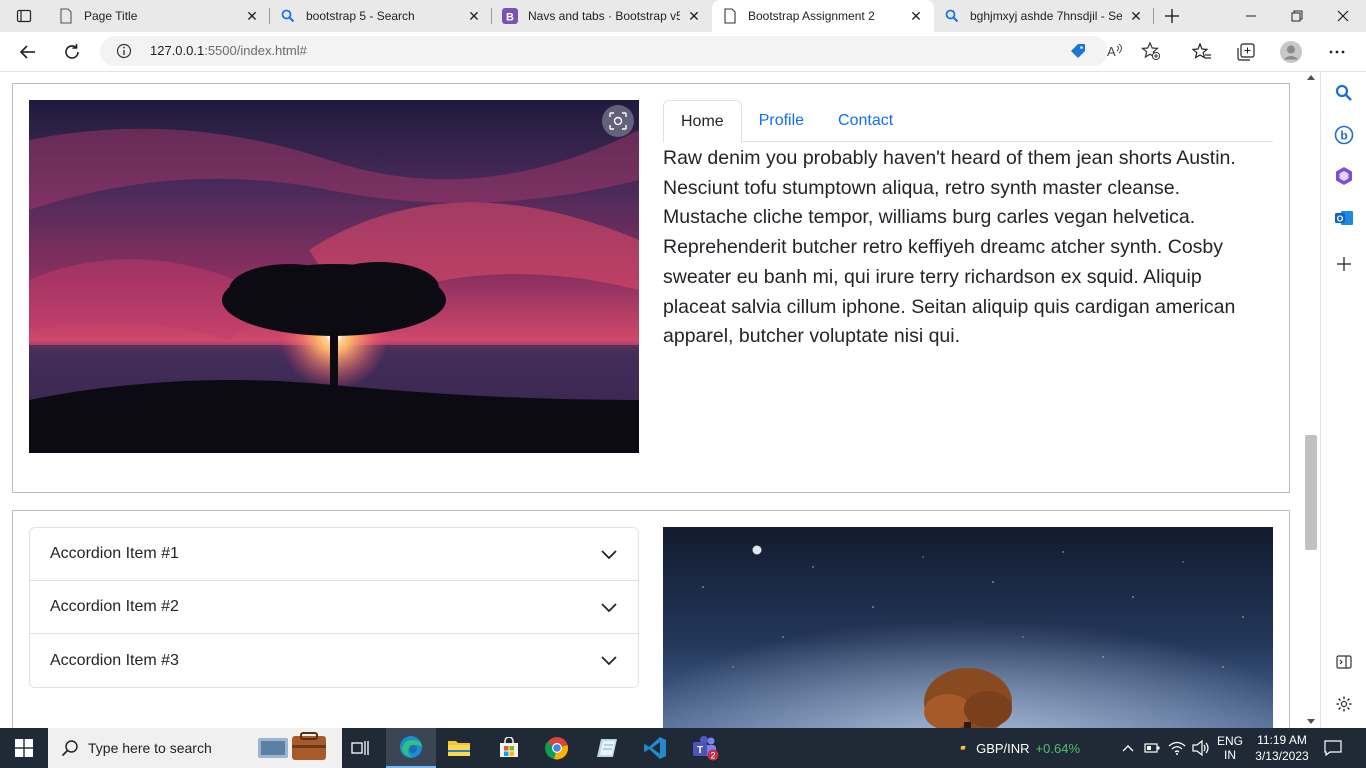 This screenshot has height=768, width=1366. Describe the element at coordinates (1340, 219) in the screenshot. I see `svg-text: O` at that location.